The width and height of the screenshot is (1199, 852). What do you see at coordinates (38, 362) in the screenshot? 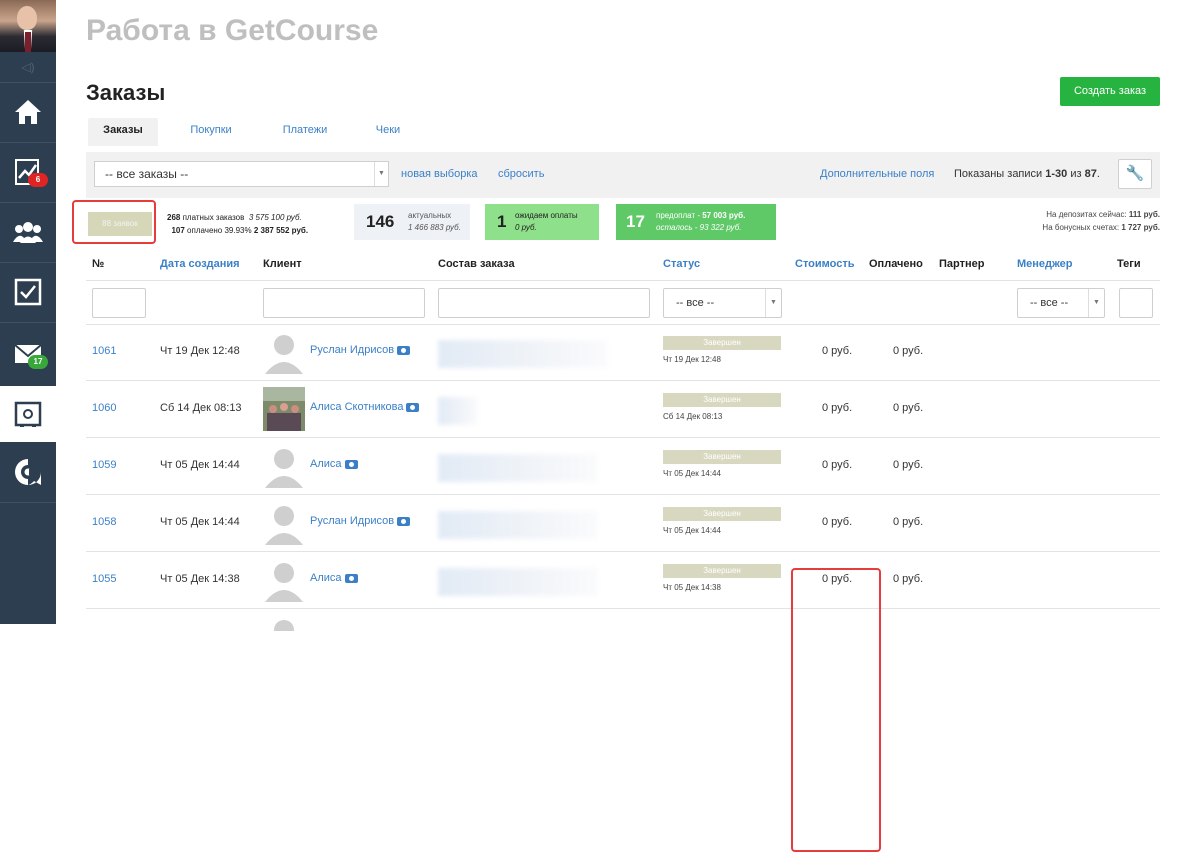
I see `mail-badge: 17` at bounding box center [38, 362].